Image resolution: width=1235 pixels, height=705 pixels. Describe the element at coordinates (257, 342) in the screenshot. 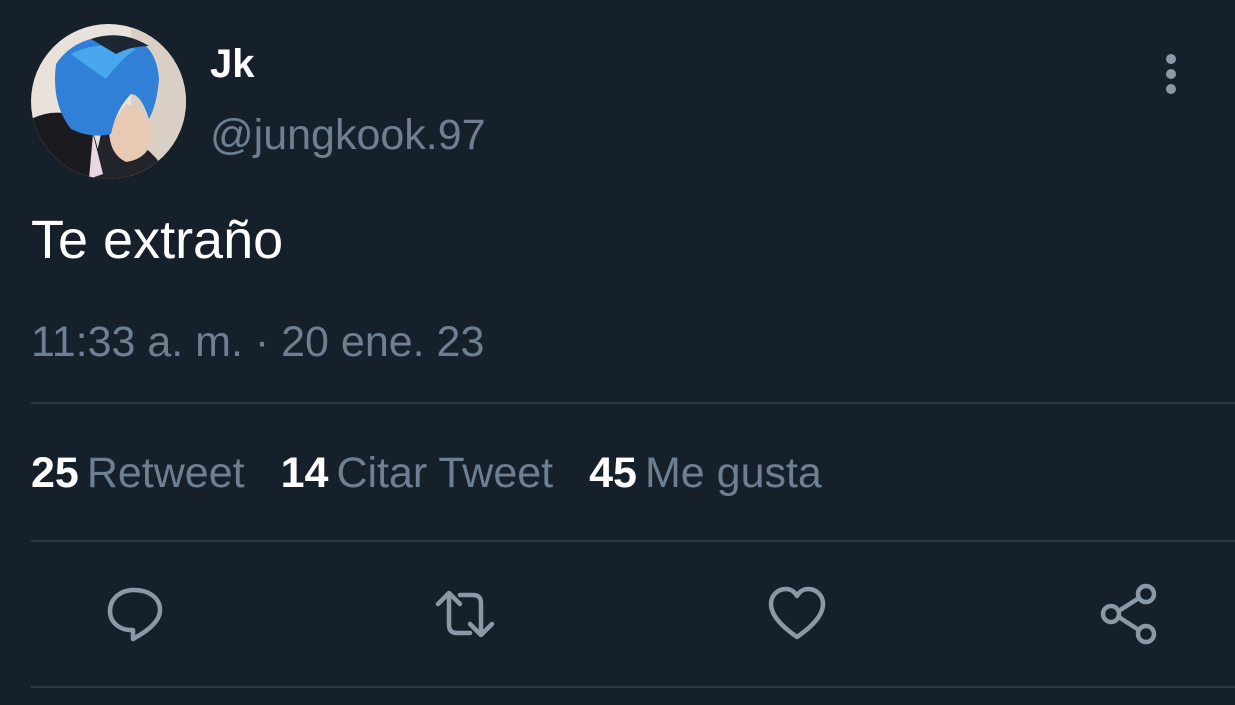

I see `tweet-timestamp: 11:33 a. m. · 20 ene. 23` at that location.